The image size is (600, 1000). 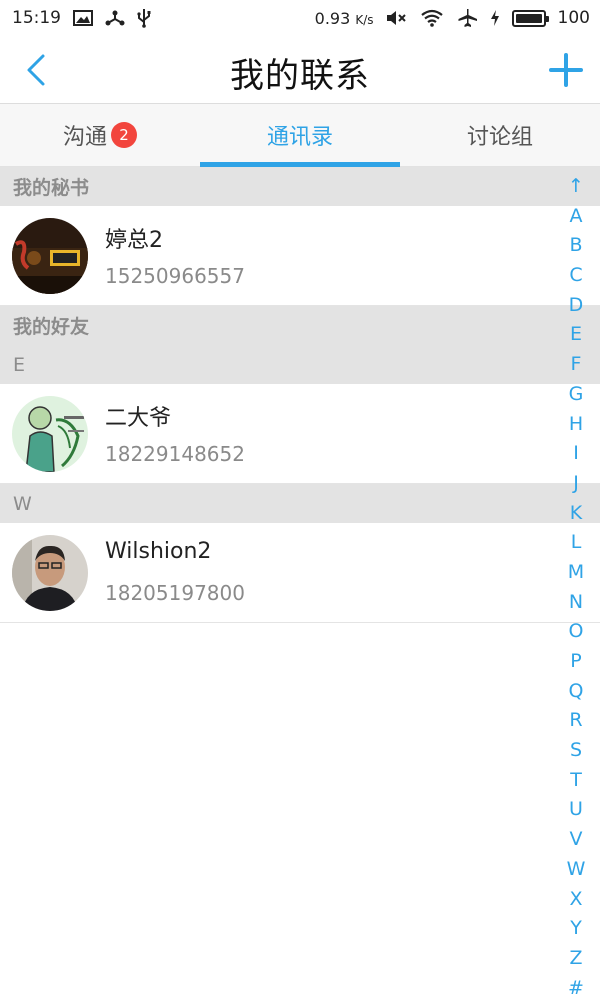 I want to click on image-notification-icon, so click(x=83, y=18).